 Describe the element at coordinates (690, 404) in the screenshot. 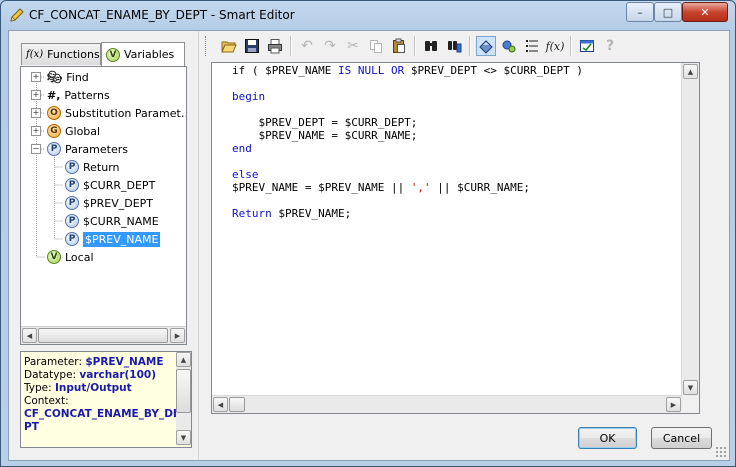

I see `scrollbar-corner` at that location.